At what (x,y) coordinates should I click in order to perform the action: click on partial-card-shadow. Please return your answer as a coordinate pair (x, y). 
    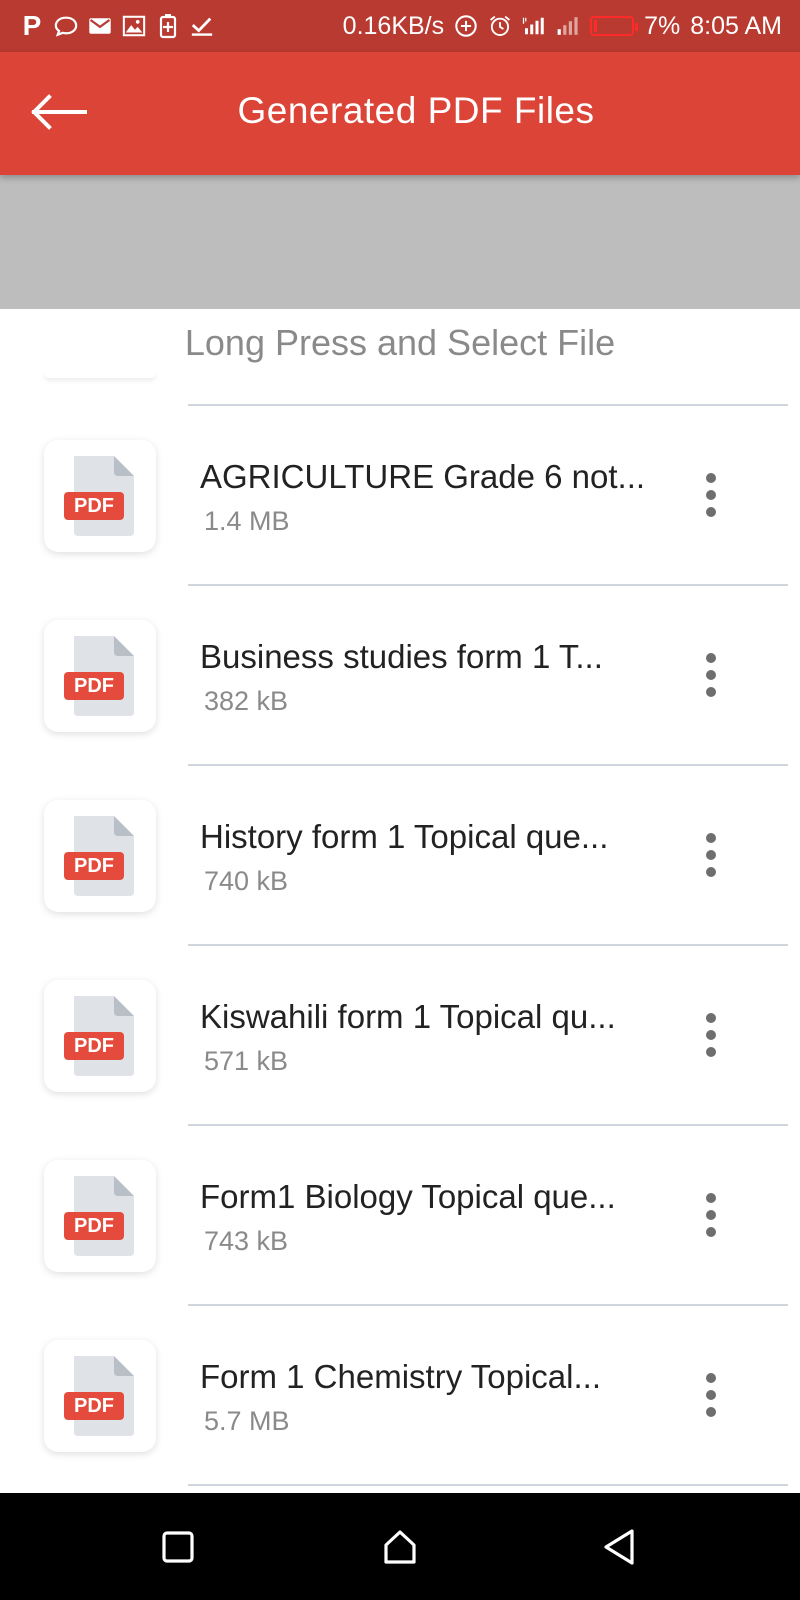
    Looking at the image, I should click on (100, 375).